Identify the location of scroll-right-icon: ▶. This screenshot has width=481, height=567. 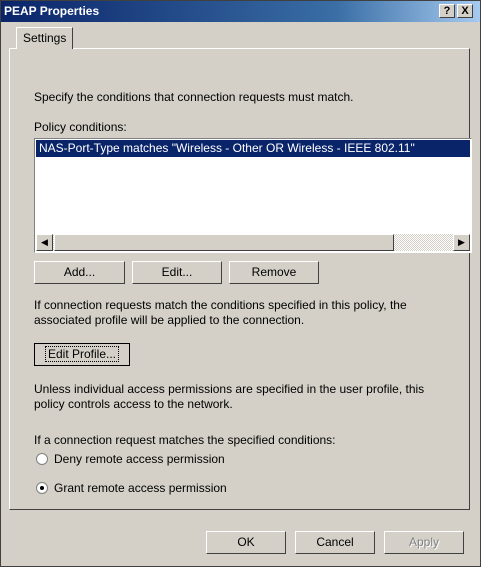
(461, 242).